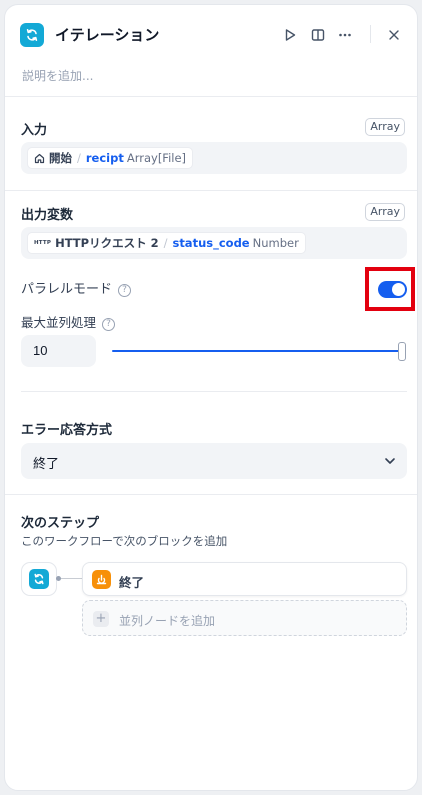 The width and height of the screenshot is (422, 795). Describe the element at coordinates (398, 289) in the screenshot. I see `toggle-knob` at that location.